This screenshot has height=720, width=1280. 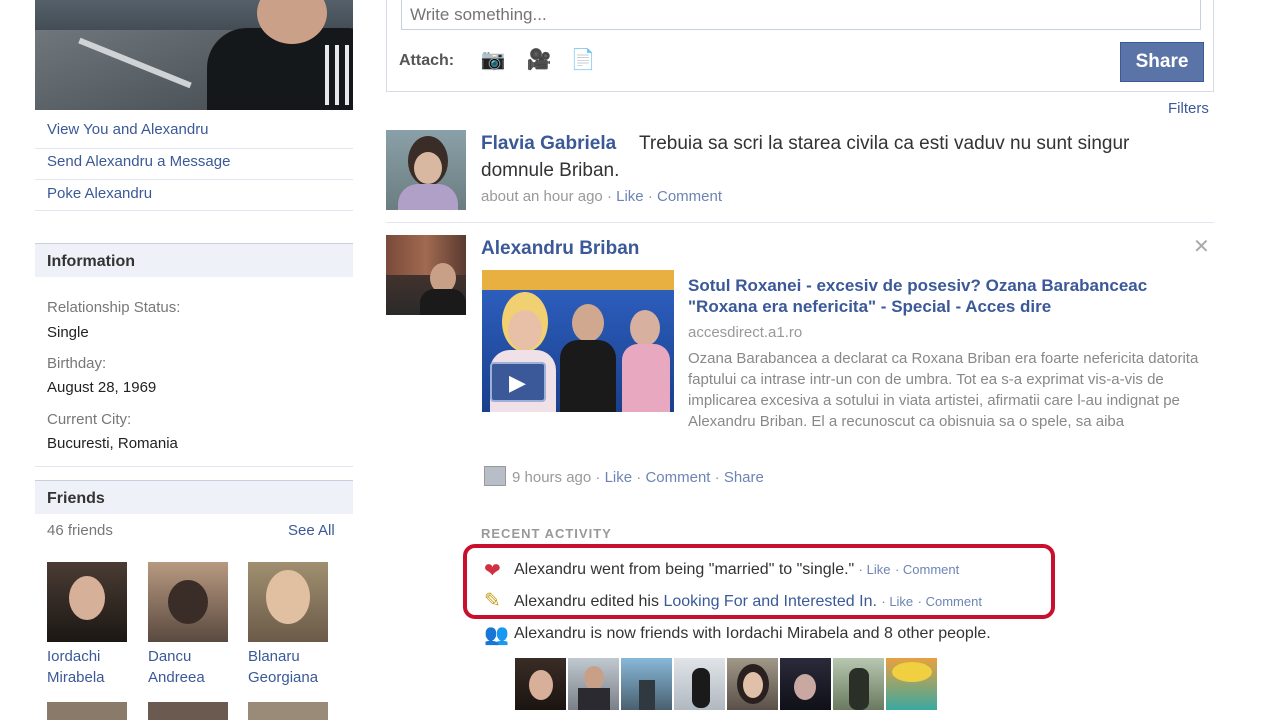 I want to click on friend-first-name: Blanaru, so click(x=283, y=656).